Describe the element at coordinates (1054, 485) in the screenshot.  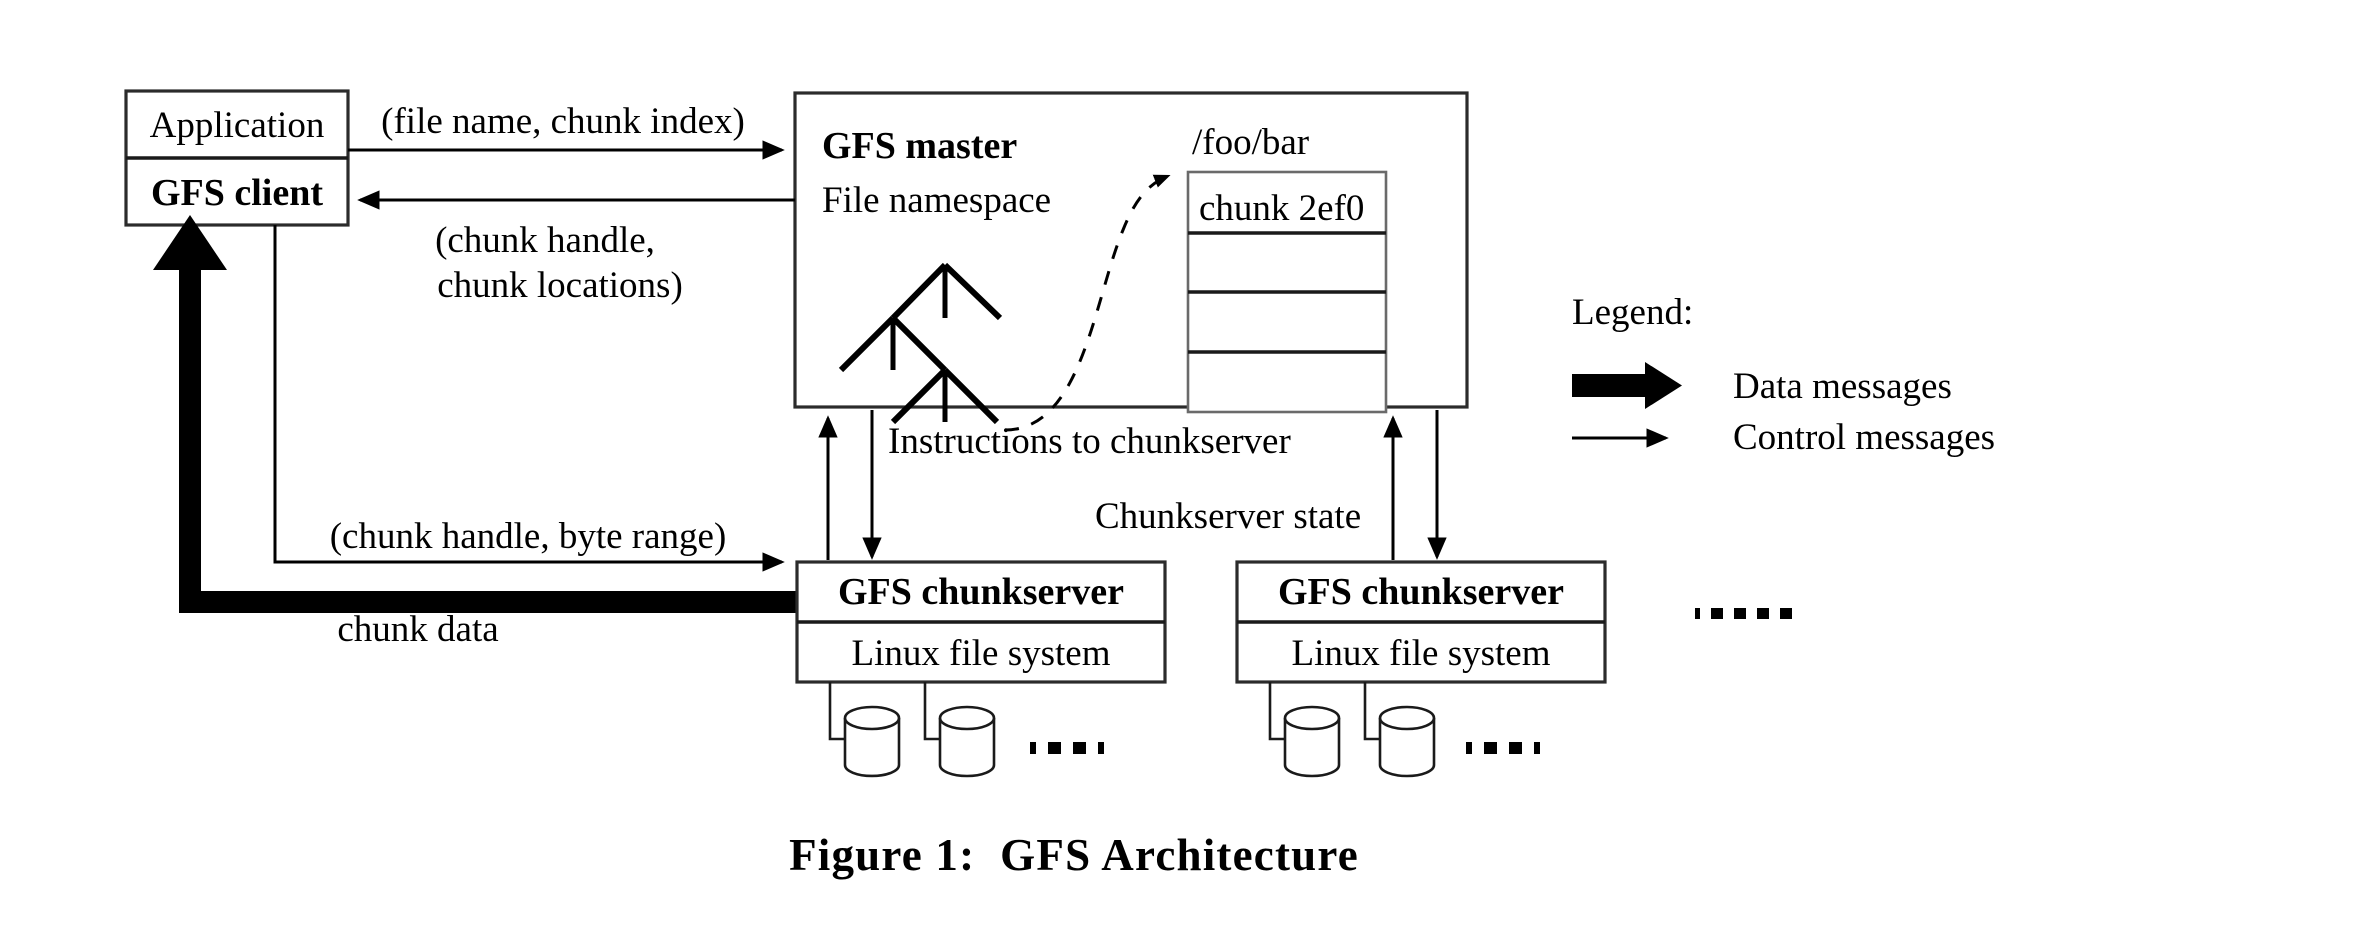
I see `edge-master-chunkserver-1: Instructions to chunkserver` at that location.